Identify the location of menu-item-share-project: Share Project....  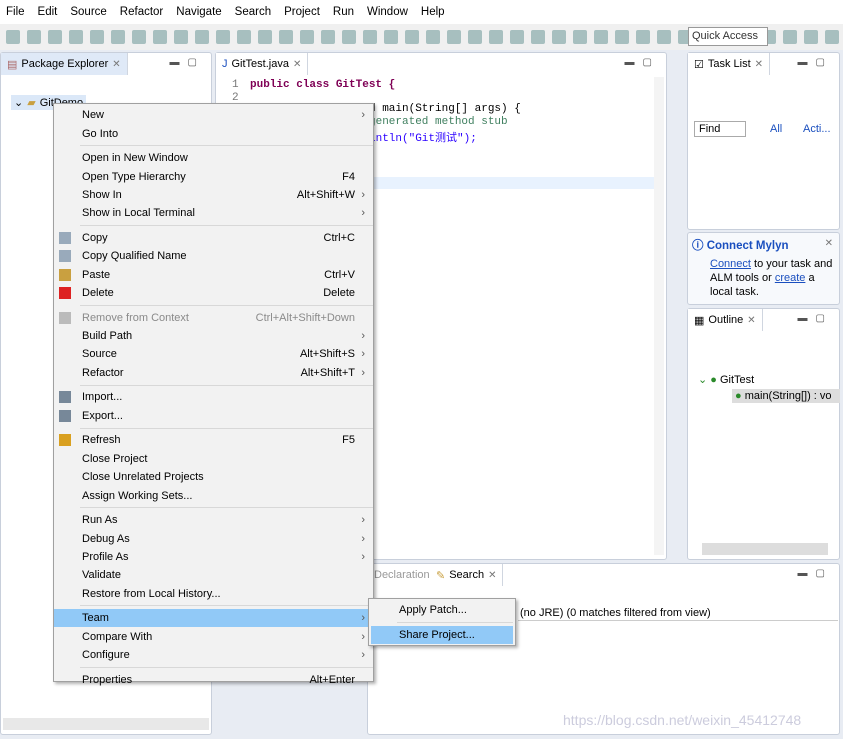
(442, 634).